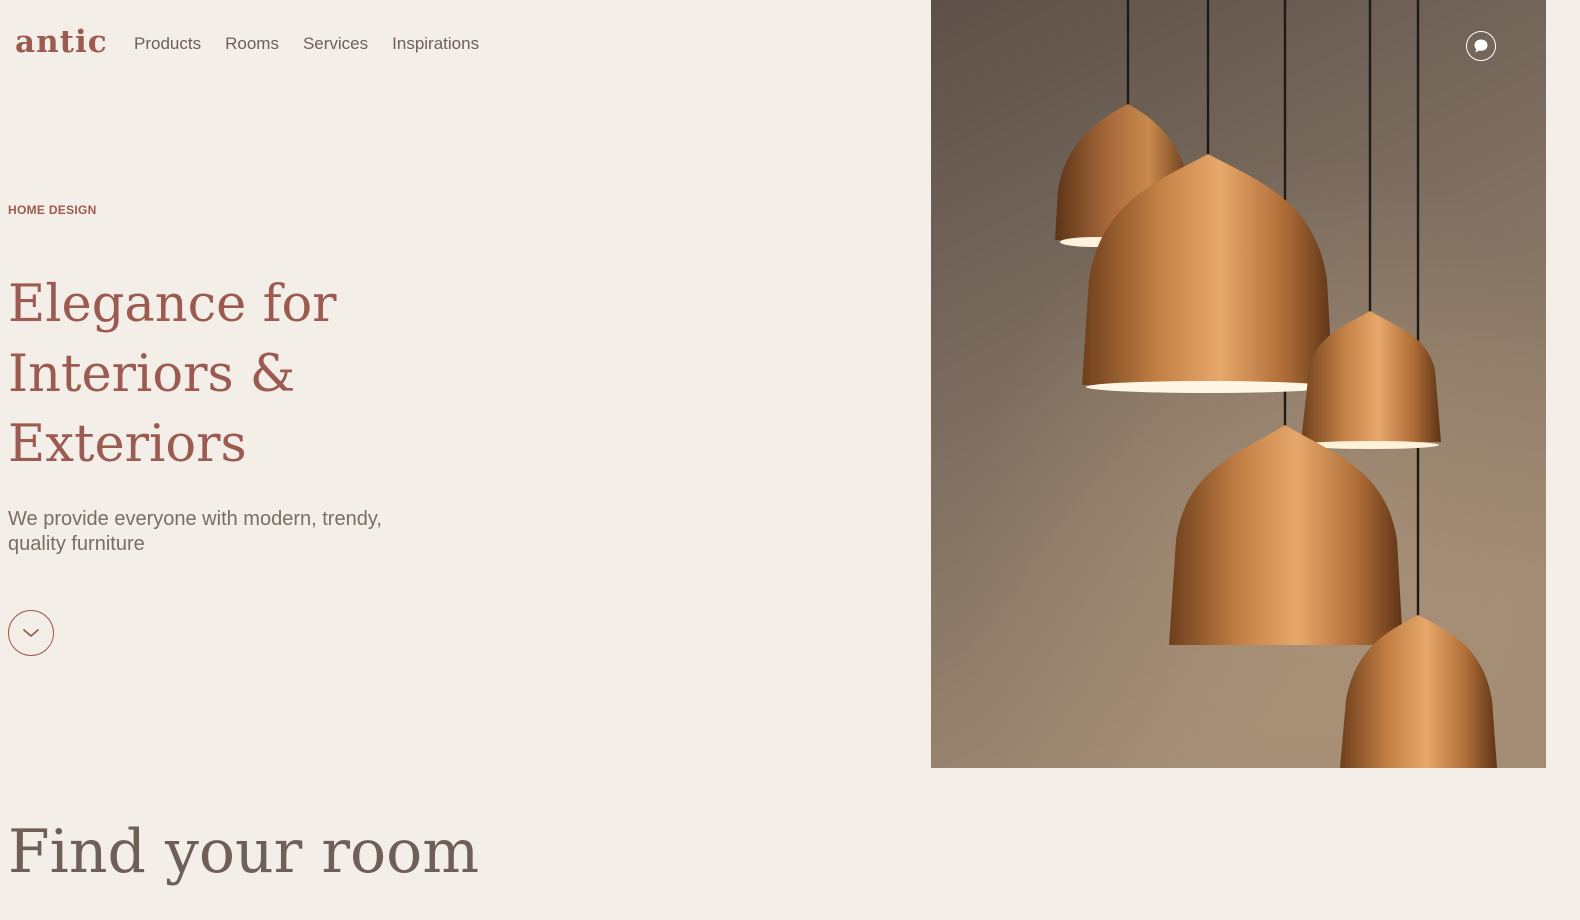 This screenshot has width=1580, height=920. What do you see at coordinates (252, 44) in the screenshot?
I see `nav-item-rooms: Rooms` at bounding box center [252, 44].